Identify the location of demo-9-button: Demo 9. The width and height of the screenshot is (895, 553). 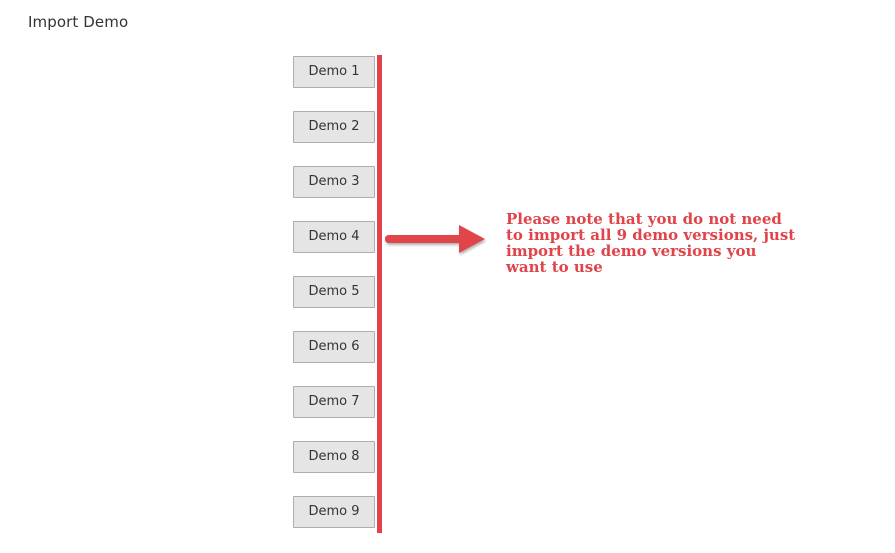
(334, 512).